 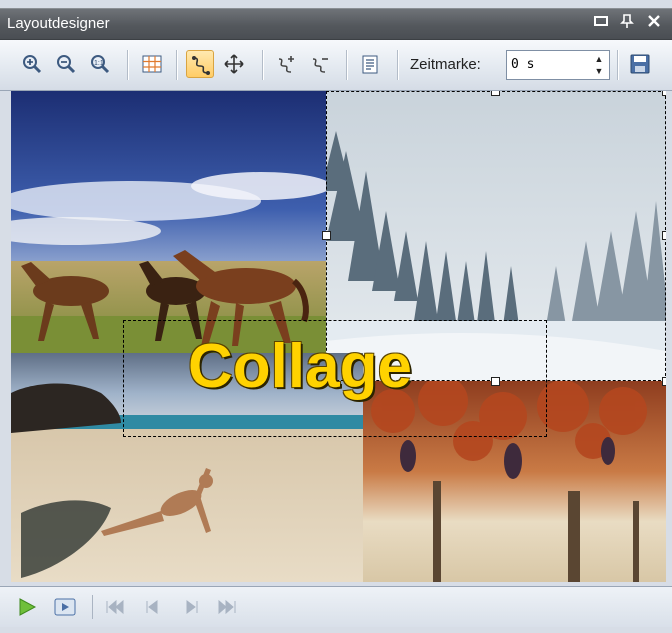 I want to click on save-icon, so click(x=640, y=64).